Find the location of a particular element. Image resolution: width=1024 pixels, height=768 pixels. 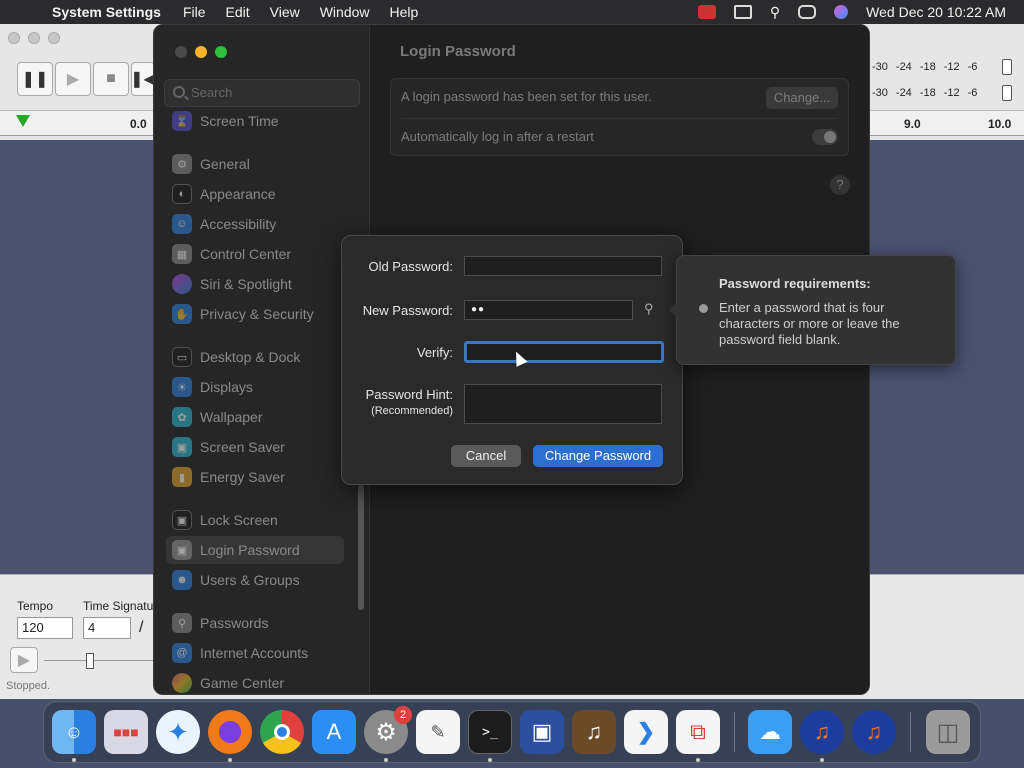

sun-icon: ☀ is located at coordinates (182, 387).